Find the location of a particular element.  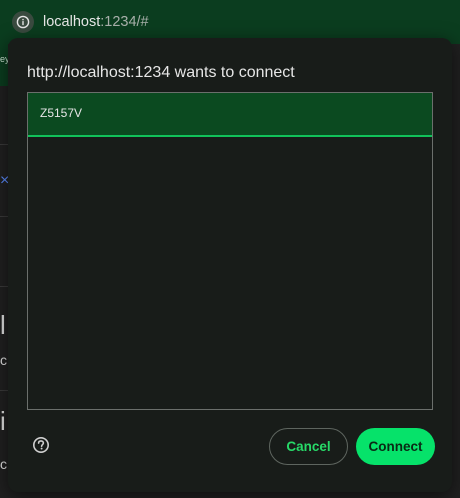

dialog-title: http://localhost:1234 wants to connect is located at coordinates (161, 72).